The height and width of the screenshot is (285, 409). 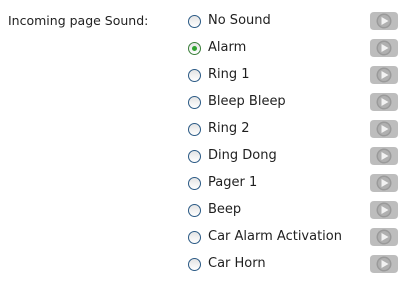 I want to click on sound-name: Car Alarm Activation, so click(x=275, y=236).